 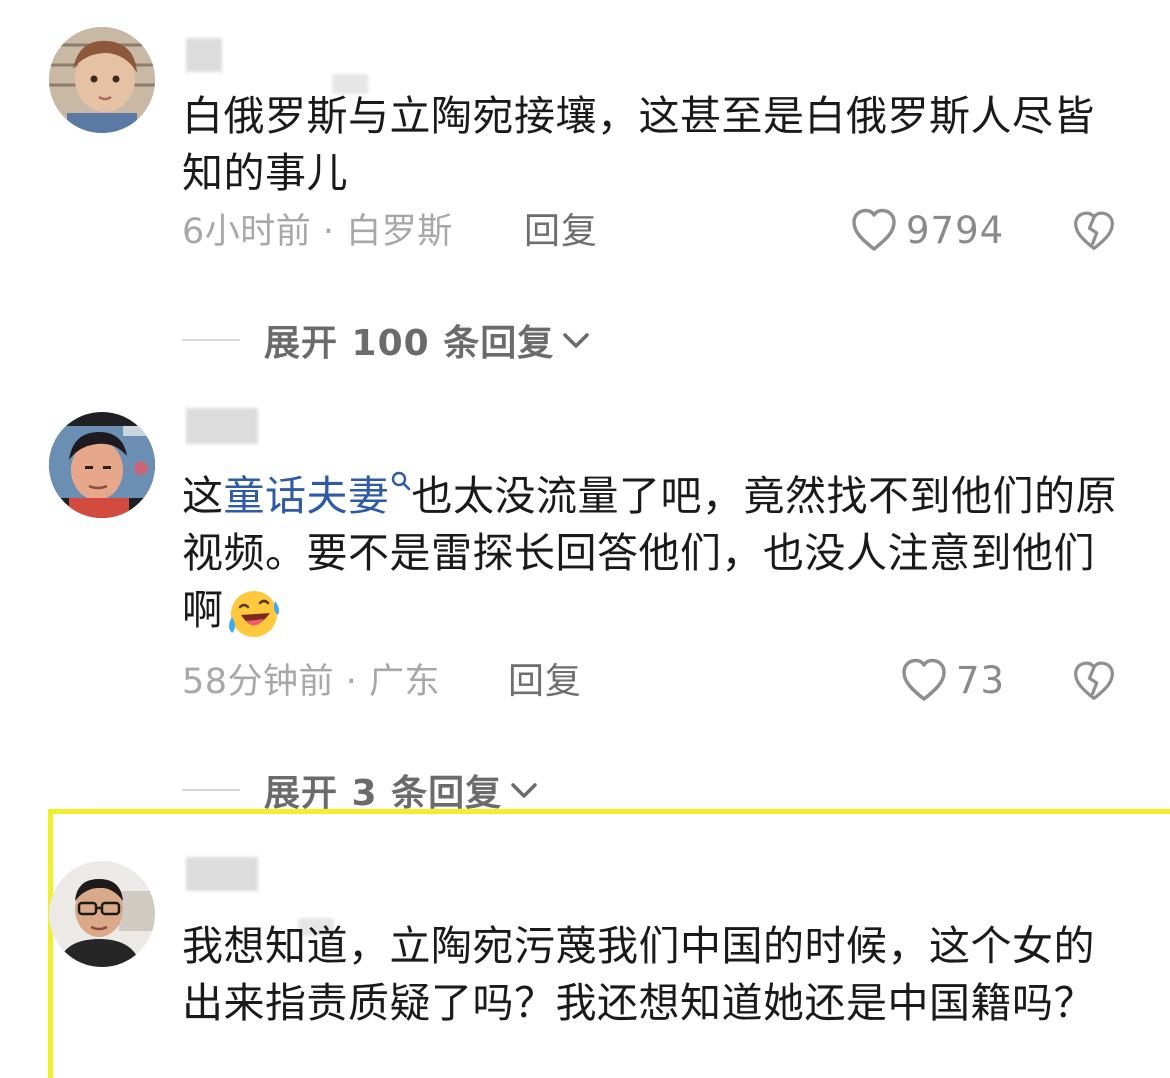 What do you see at coordinates (409, 343) in the screenshot?
I see `expand-replies-label: 展开 100 条回复` at bounding box center [409, 343].